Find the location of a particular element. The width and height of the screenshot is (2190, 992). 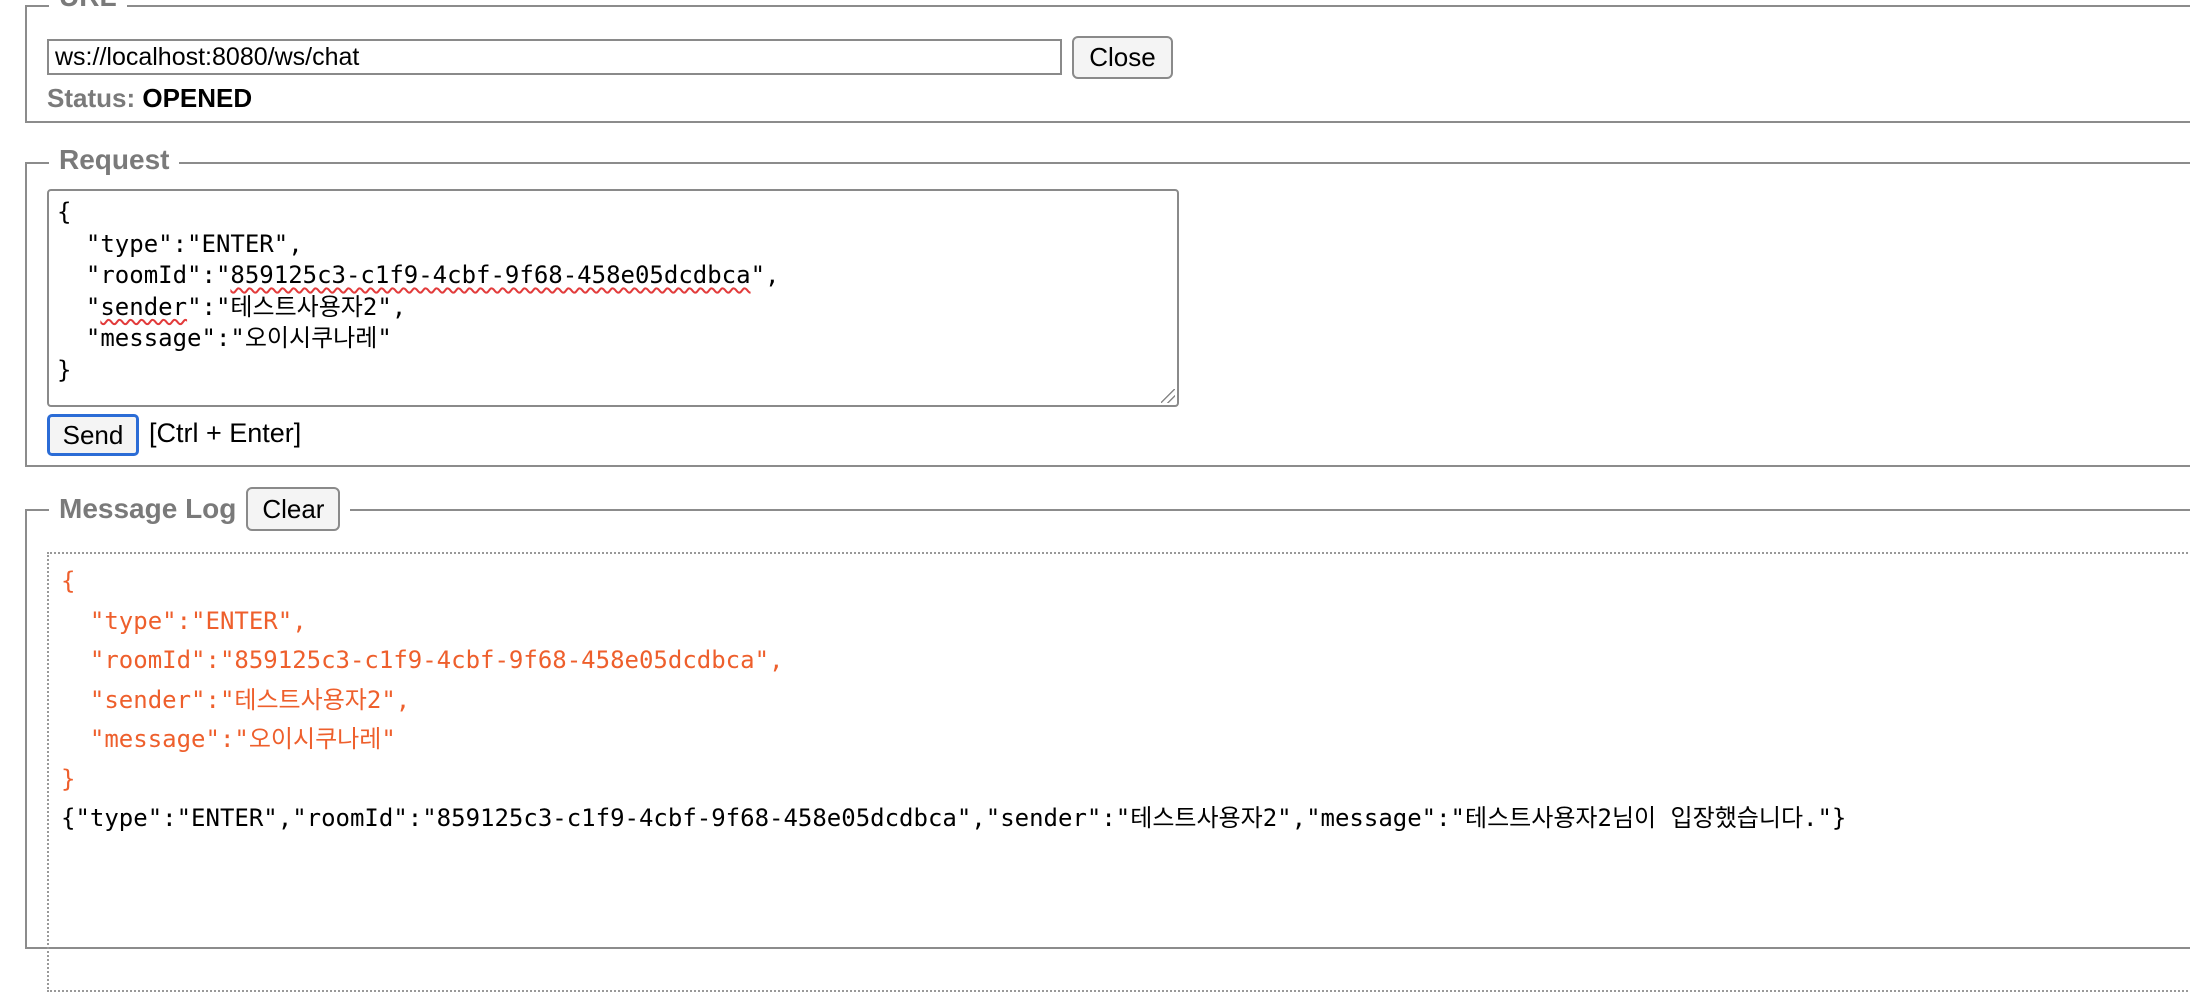

sent-line: "sender":"테스트사용자2", is located at coordinates (236, 699).